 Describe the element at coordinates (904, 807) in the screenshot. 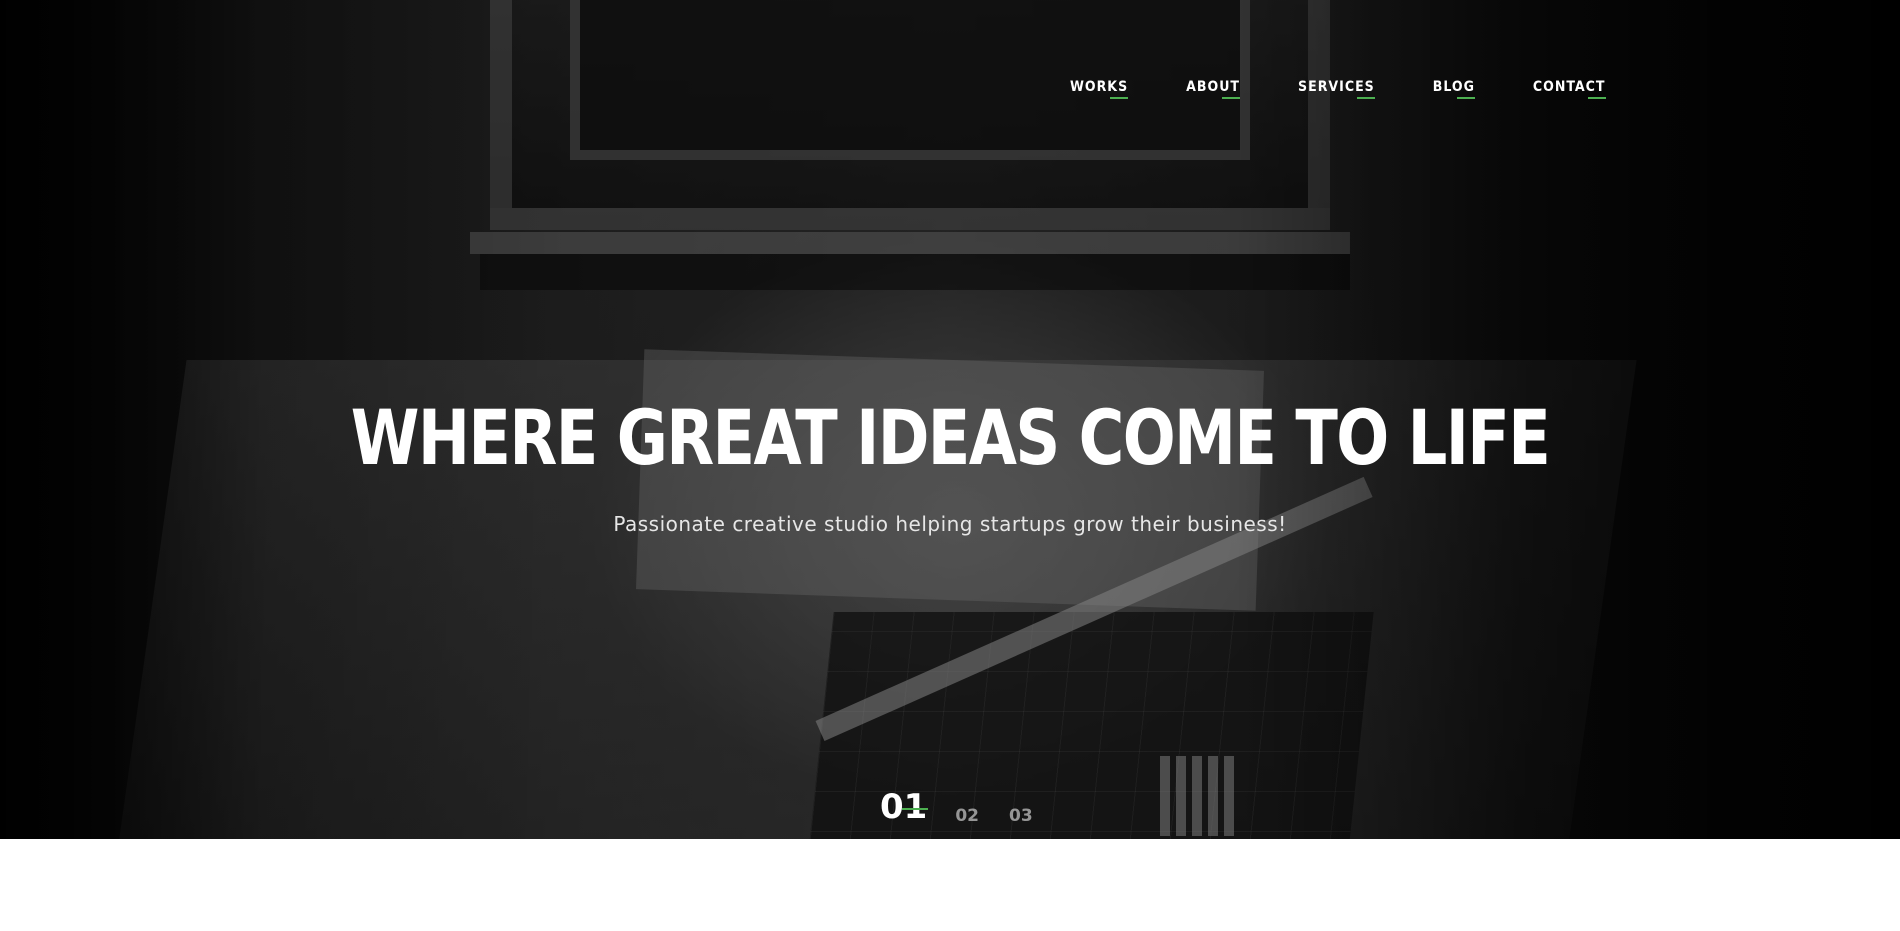

I see `slide-indicator-01: 01` at that location.